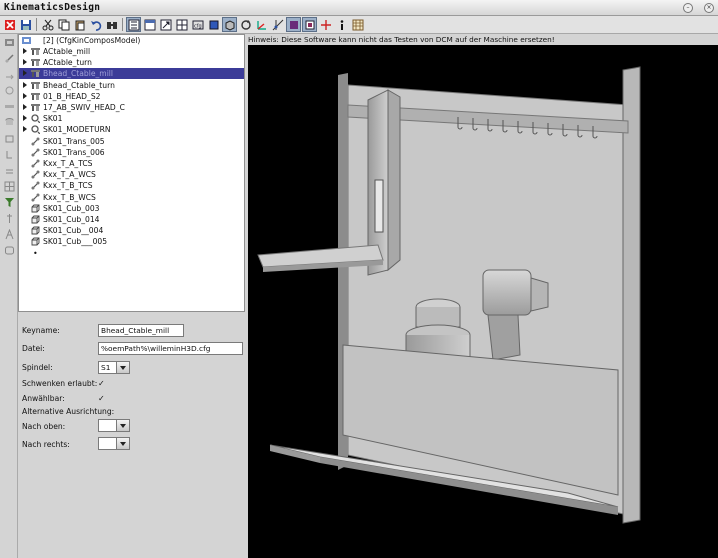  Describe the element at coordinates (170, 348) in the screenshot. I see `datei-field: %oemPath%\willeminH3D.cfg` at that location.